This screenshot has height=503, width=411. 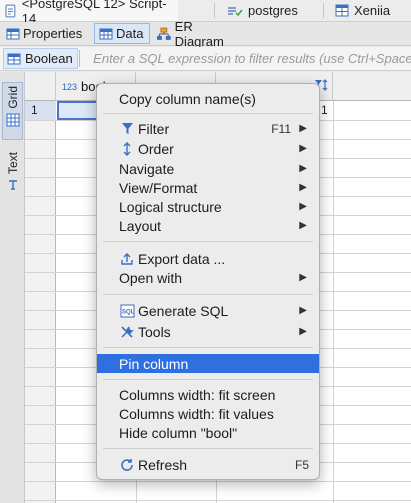 I want to click on tab-label: ER Diagram, so click(x=199, y=33).